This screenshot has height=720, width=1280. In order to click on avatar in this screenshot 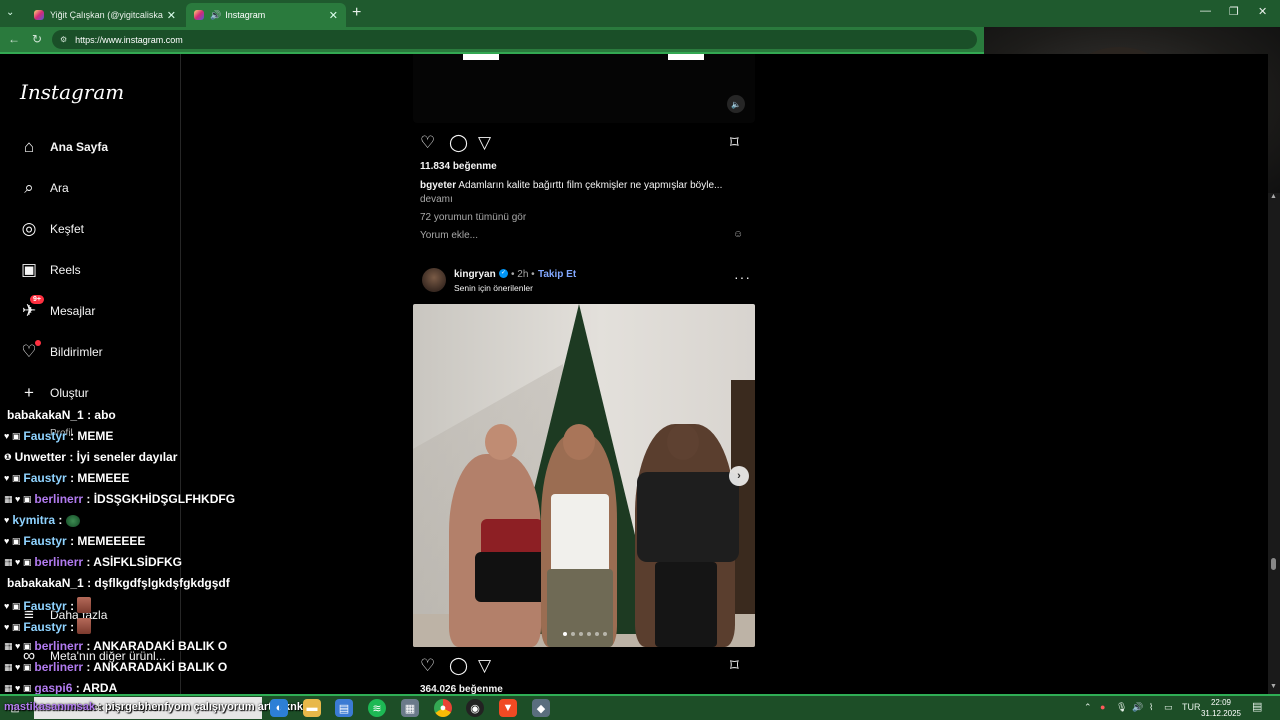, I will do `click(434, 280)`.